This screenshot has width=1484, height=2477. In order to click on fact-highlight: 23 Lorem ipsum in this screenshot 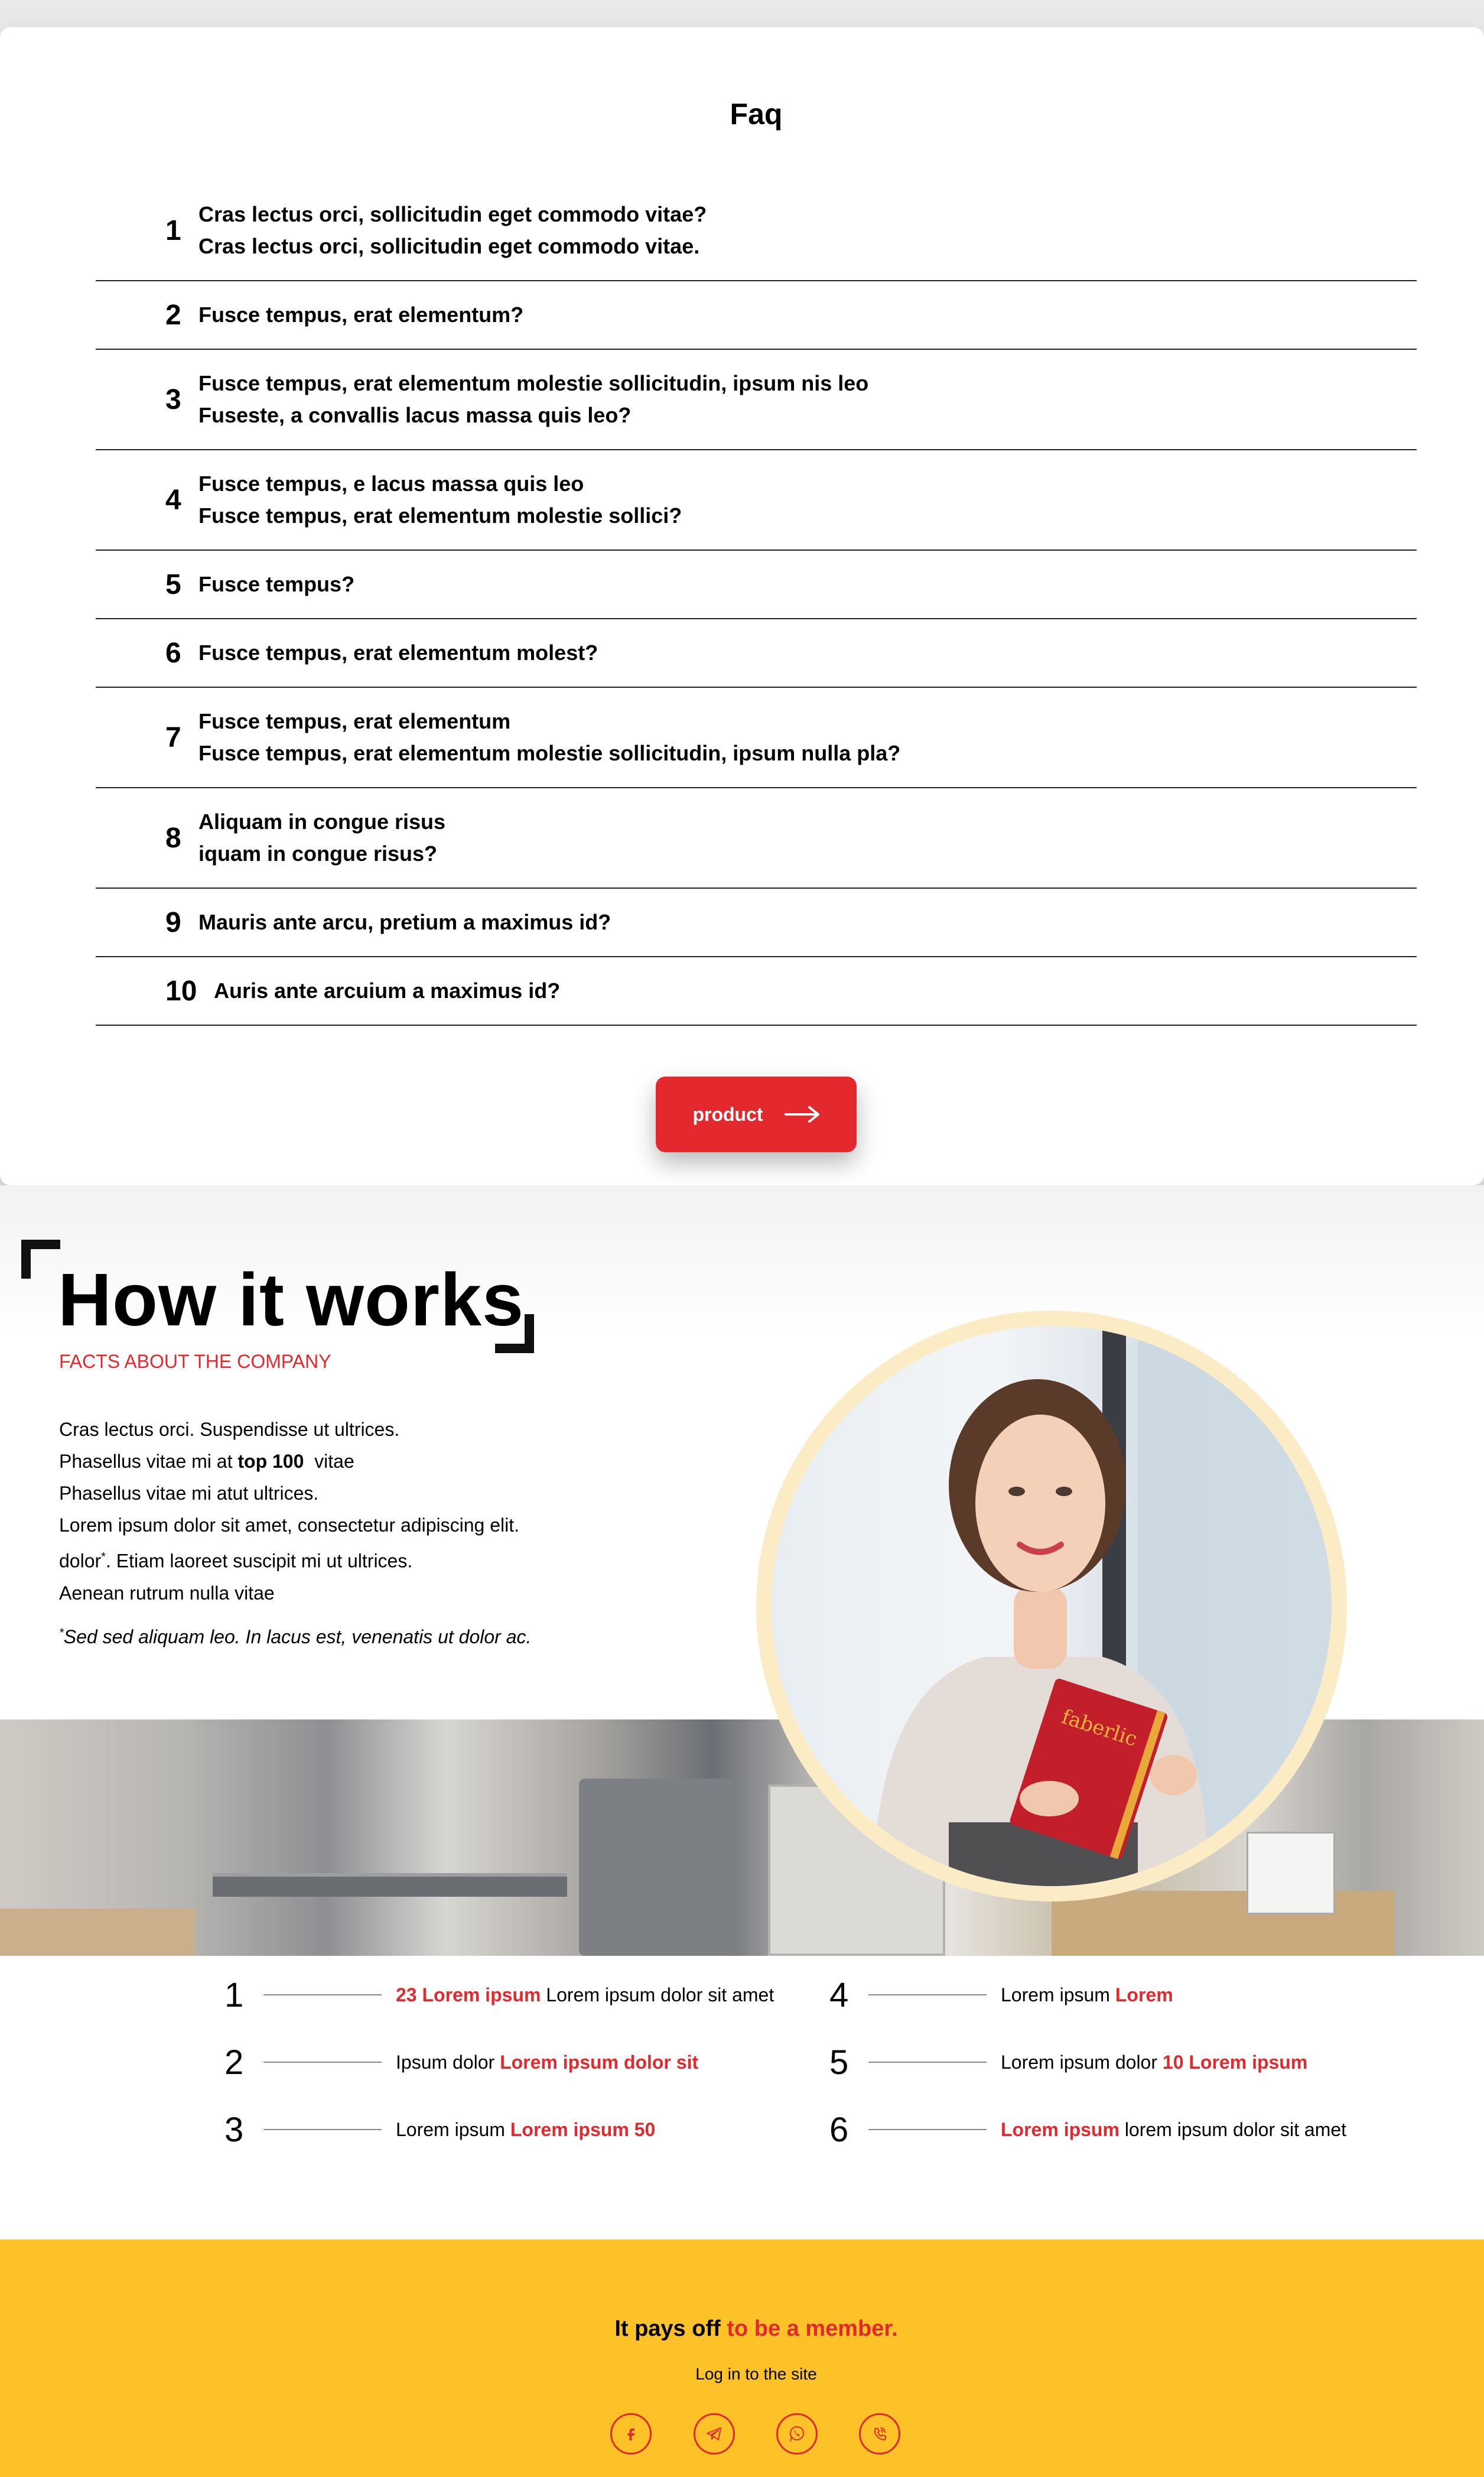, I will do `click(468, 1994)`.